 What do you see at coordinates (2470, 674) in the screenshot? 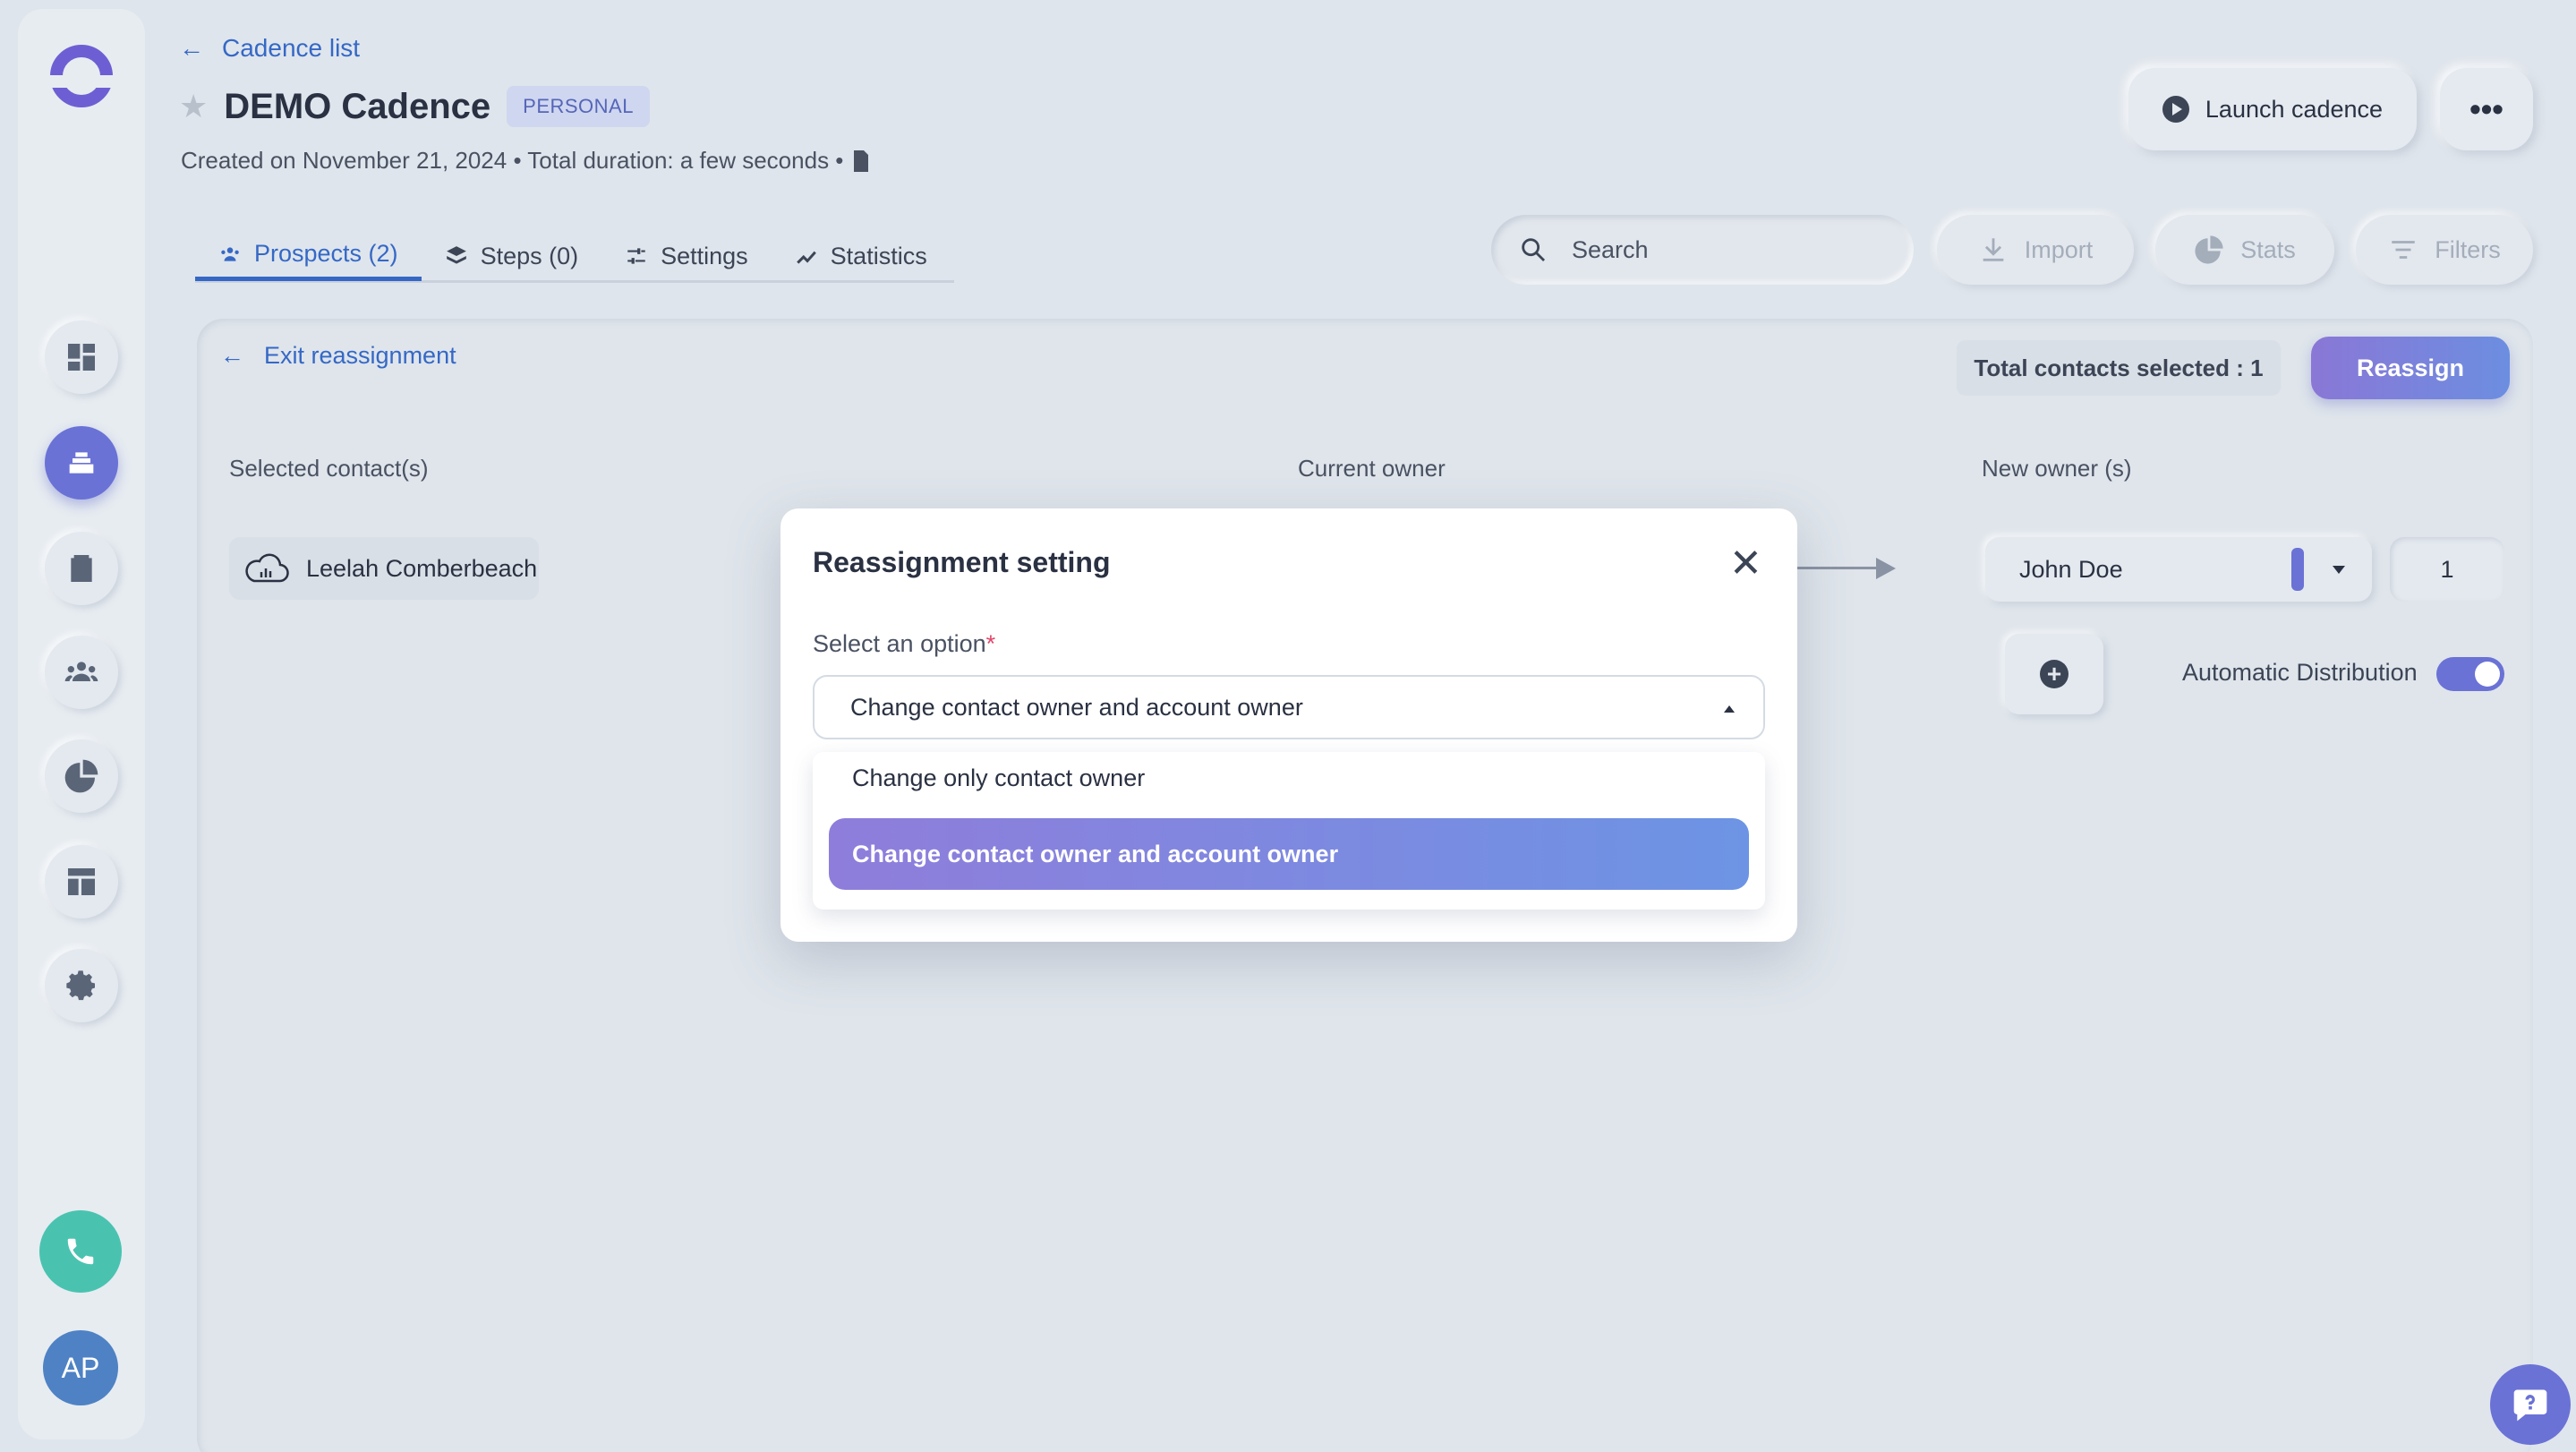
I see `automatic-distribution-toggle` at bounding box center [2470, 674].